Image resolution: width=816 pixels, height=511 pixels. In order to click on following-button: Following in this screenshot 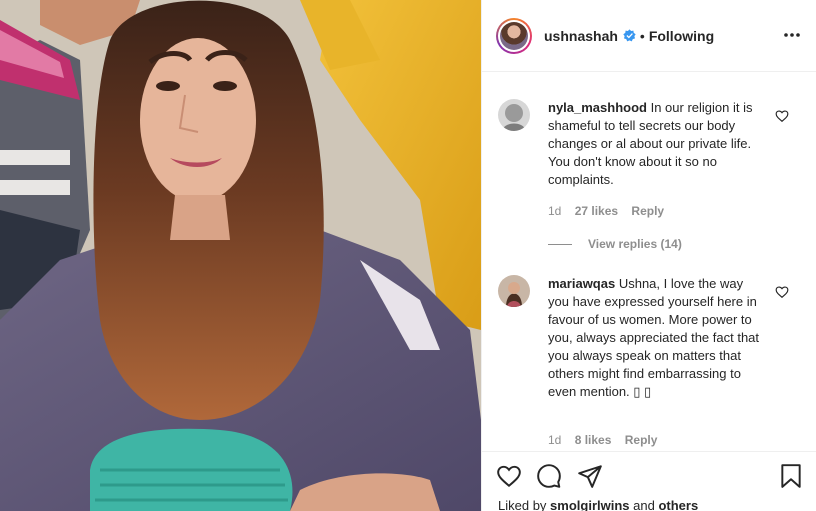, I will do `click(681, 36)`.